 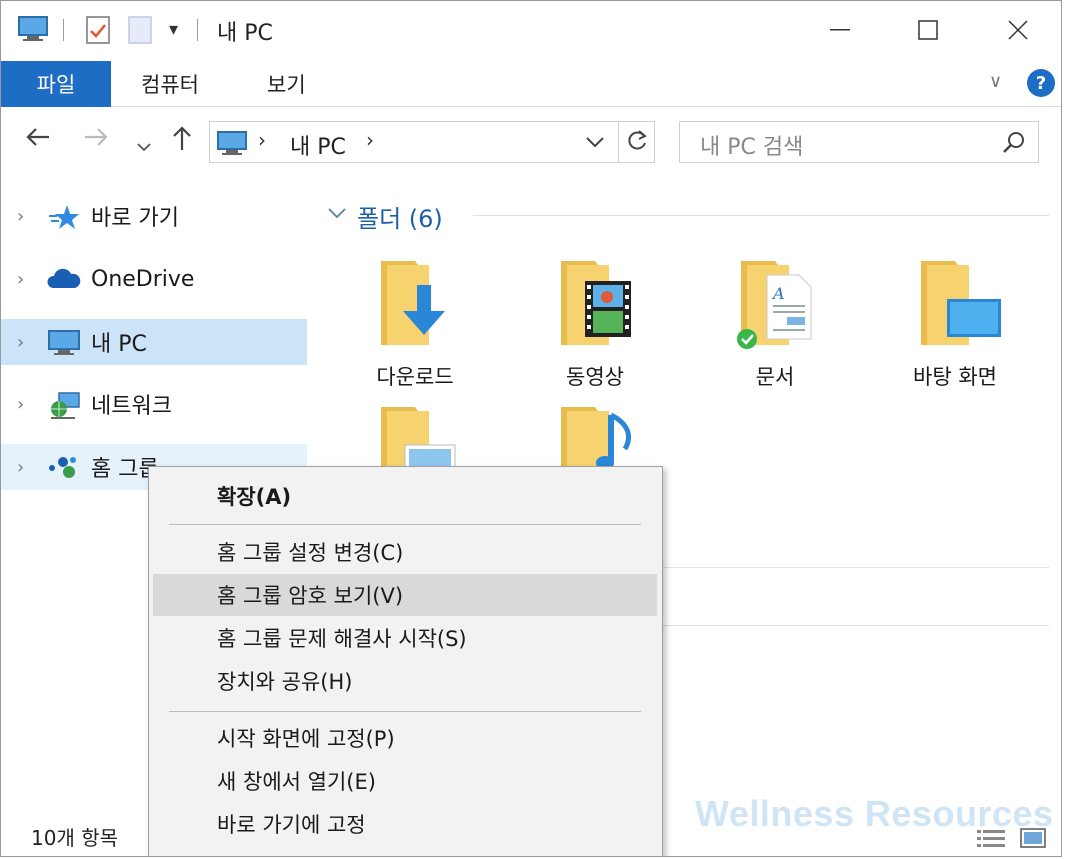 What do you see at coordinates (775, 377) in the screenshot?
I see `folder-label: 문서` at bounding box center [775, 377].